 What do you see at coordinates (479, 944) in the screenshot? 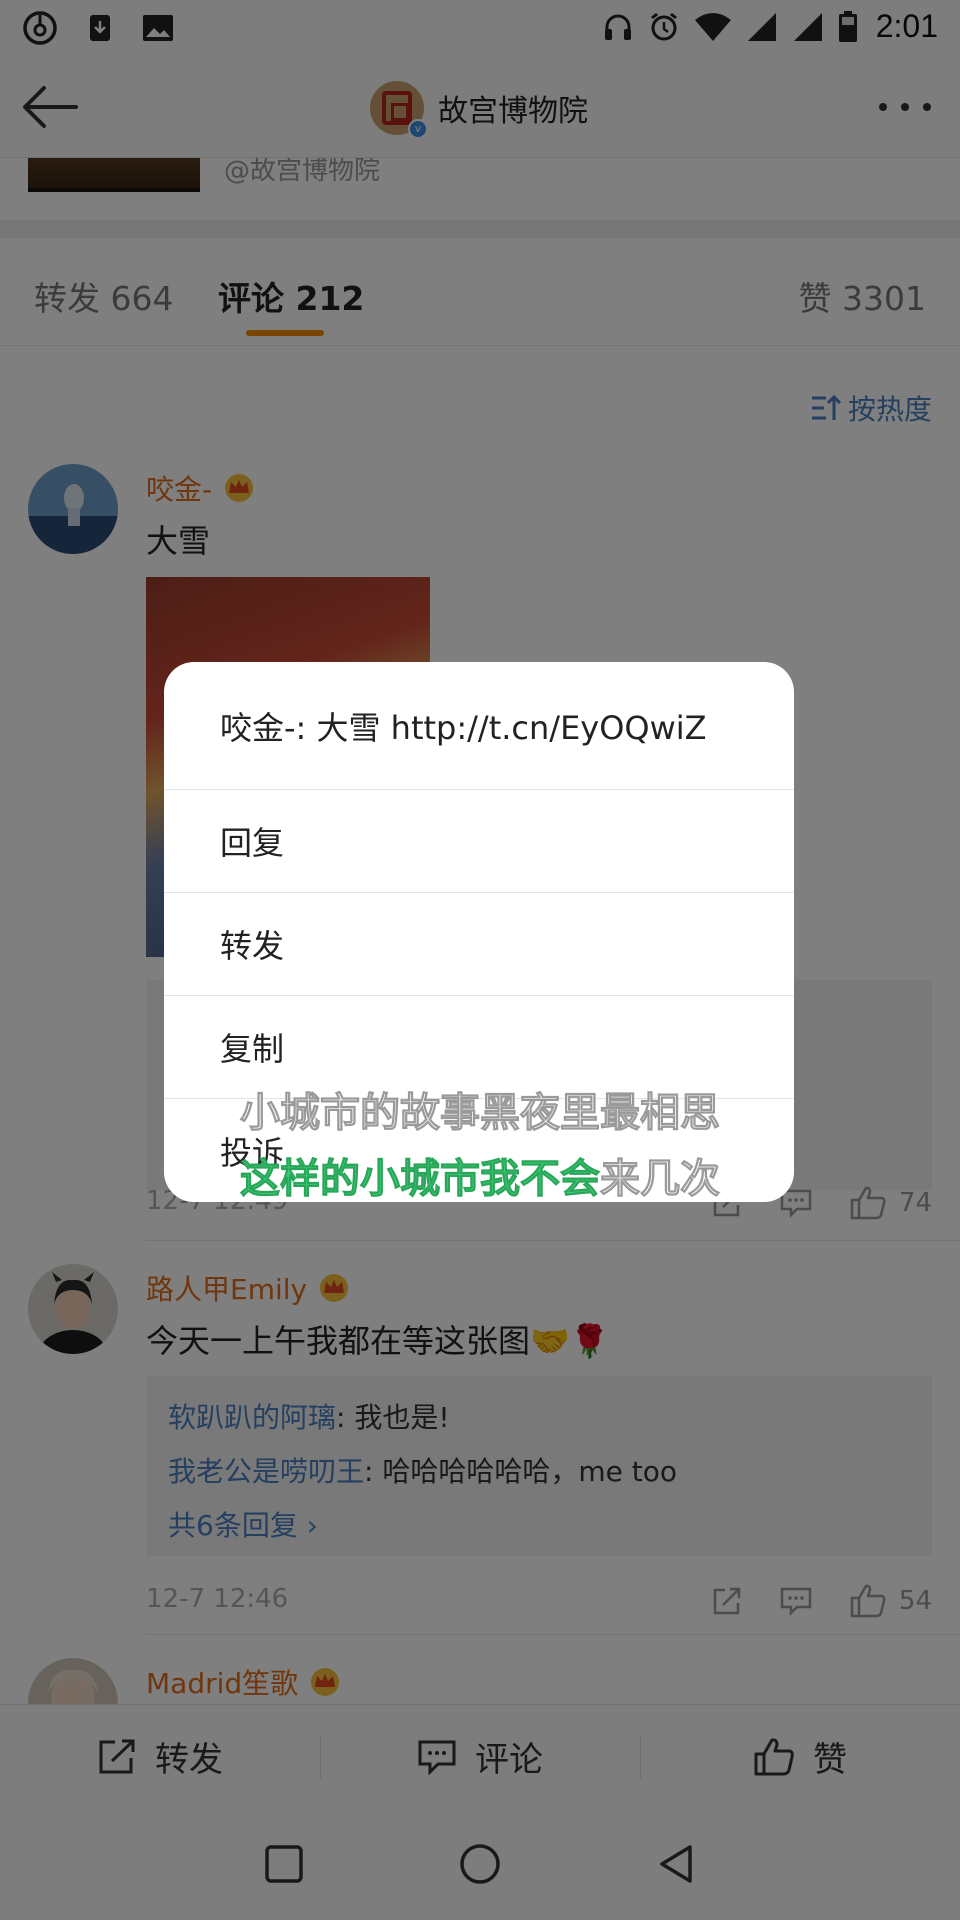
I see `menu-item-repost: 转发` at bounding box center [479, 944].